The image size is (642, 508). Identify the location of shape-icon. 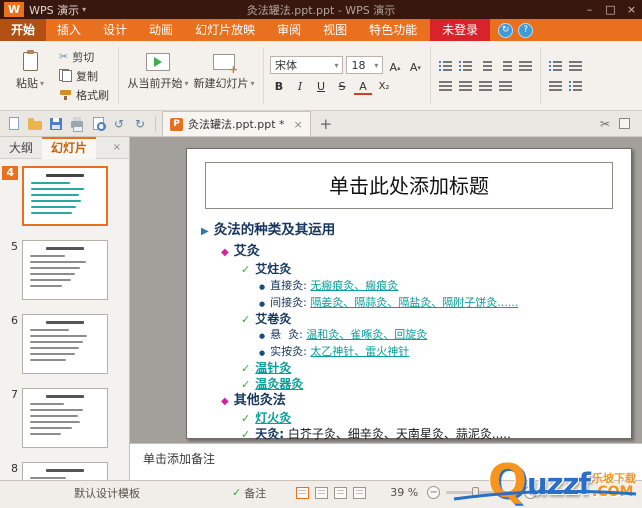
(555, 85).